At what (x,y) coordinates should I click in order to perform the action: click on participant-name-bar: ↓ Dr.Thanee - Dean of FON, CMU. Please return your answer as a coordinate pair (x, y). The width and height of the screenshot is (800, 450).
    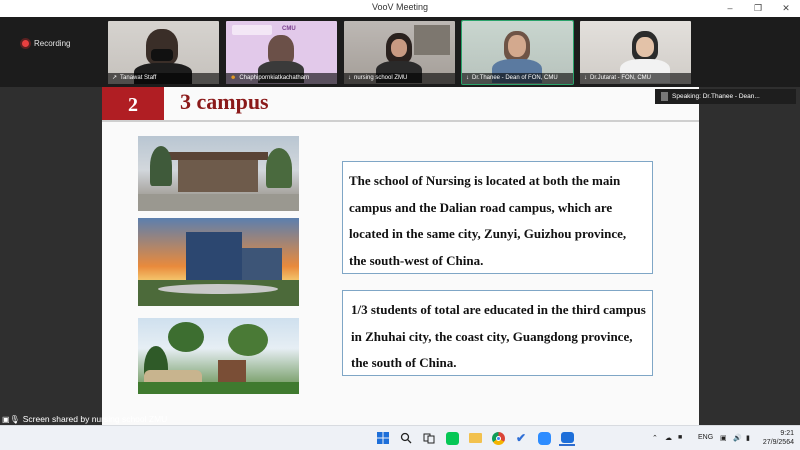
    Looking at the image, I should click on (517, 78).